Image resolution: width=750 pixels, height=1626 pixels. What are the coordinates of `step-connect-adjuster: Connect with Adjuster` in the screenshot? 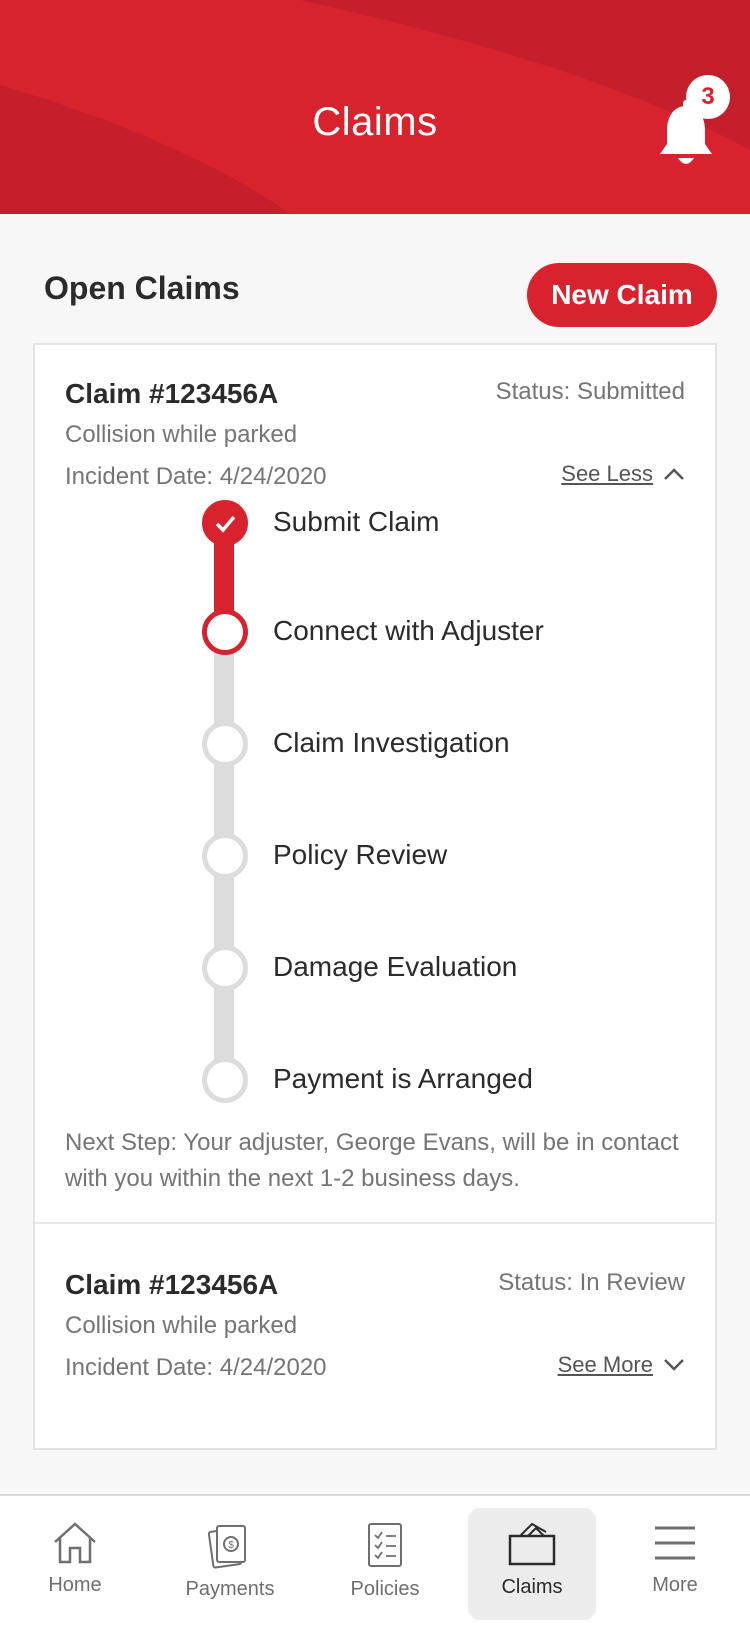 It's located at (375, 634).